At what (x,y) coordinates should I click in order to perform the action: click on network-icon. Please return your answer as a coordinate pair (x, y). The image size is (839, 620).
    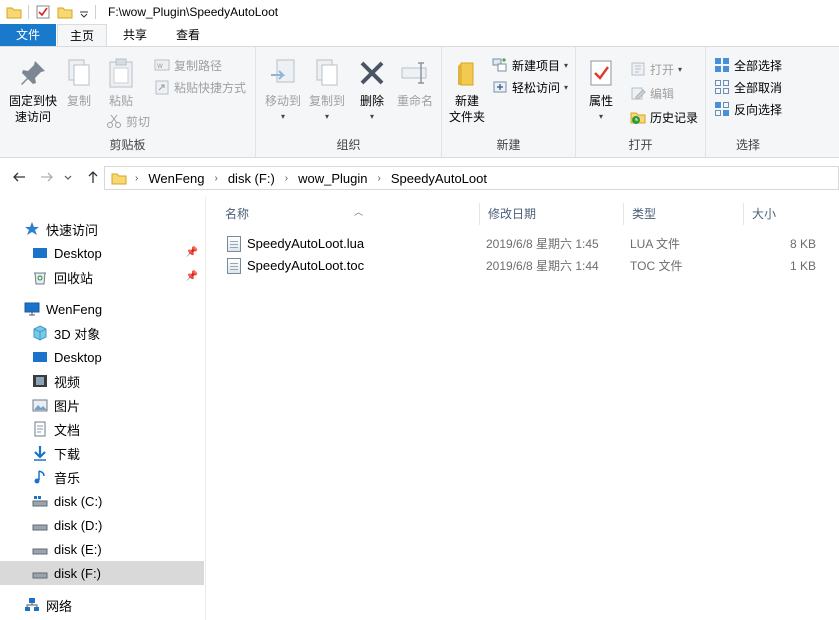
    Looking at the image, I should click on (32, 605).